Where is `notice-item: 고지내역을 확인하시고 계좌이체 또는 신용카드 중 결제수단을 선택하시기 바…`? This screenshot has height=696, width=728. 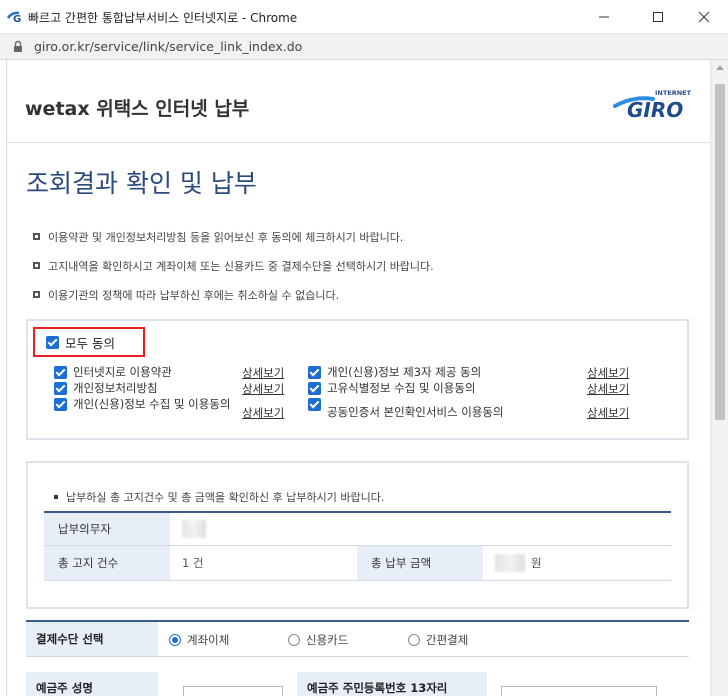 notice-item: 고지내역을 확인하시고 계좌이체 또는 신용카드 중 결제수단을 선택하시기 바… is located at coordinates (233, 266).